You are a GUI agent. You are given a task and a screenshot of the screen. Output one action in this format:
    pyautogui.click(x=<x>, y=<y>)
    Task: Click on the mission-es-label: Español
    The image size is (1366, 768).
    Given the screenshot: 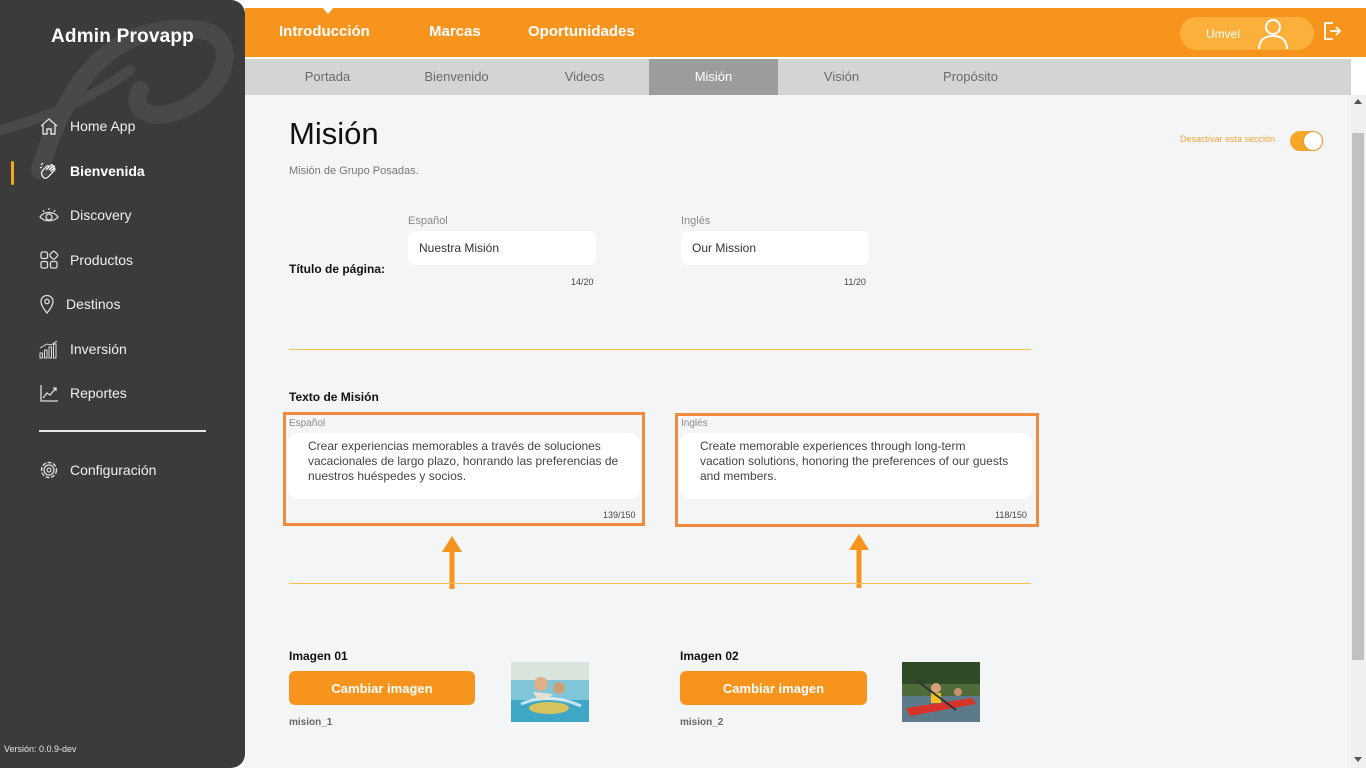 What is the action you would take?
    pyautogui.click(x=307, y=423)
    